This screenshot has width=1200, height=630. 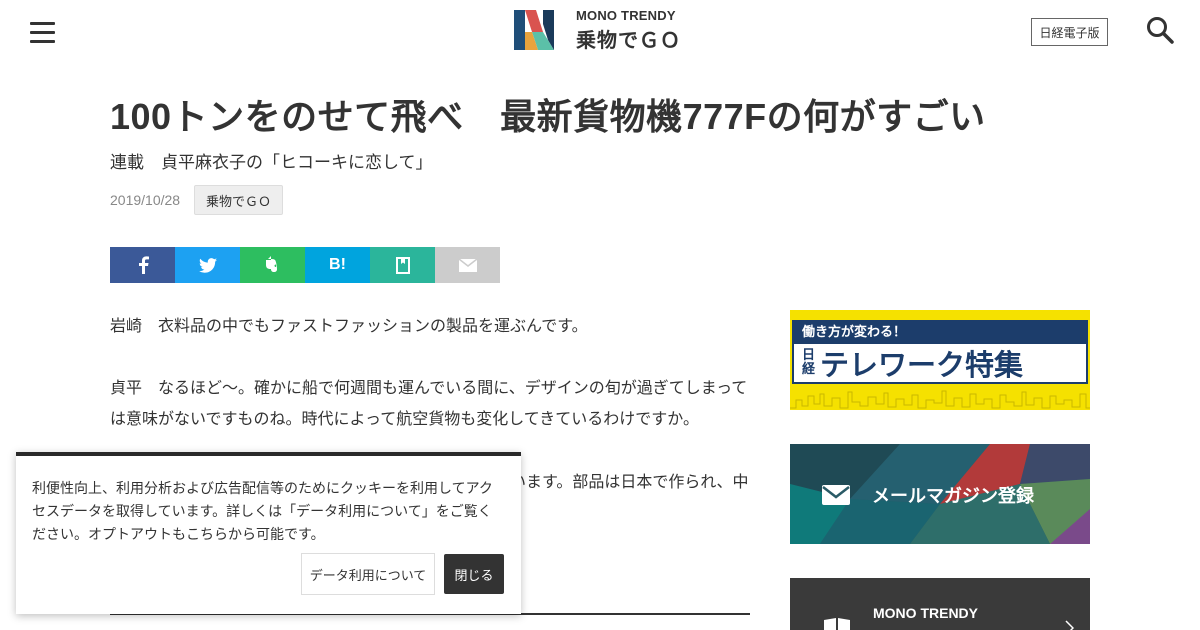 What do you see at coordinates (940, 333) in the screenshot?
I see `telework-banner-tagline: 働き方が変わる！` at bounding box center [940, 333].